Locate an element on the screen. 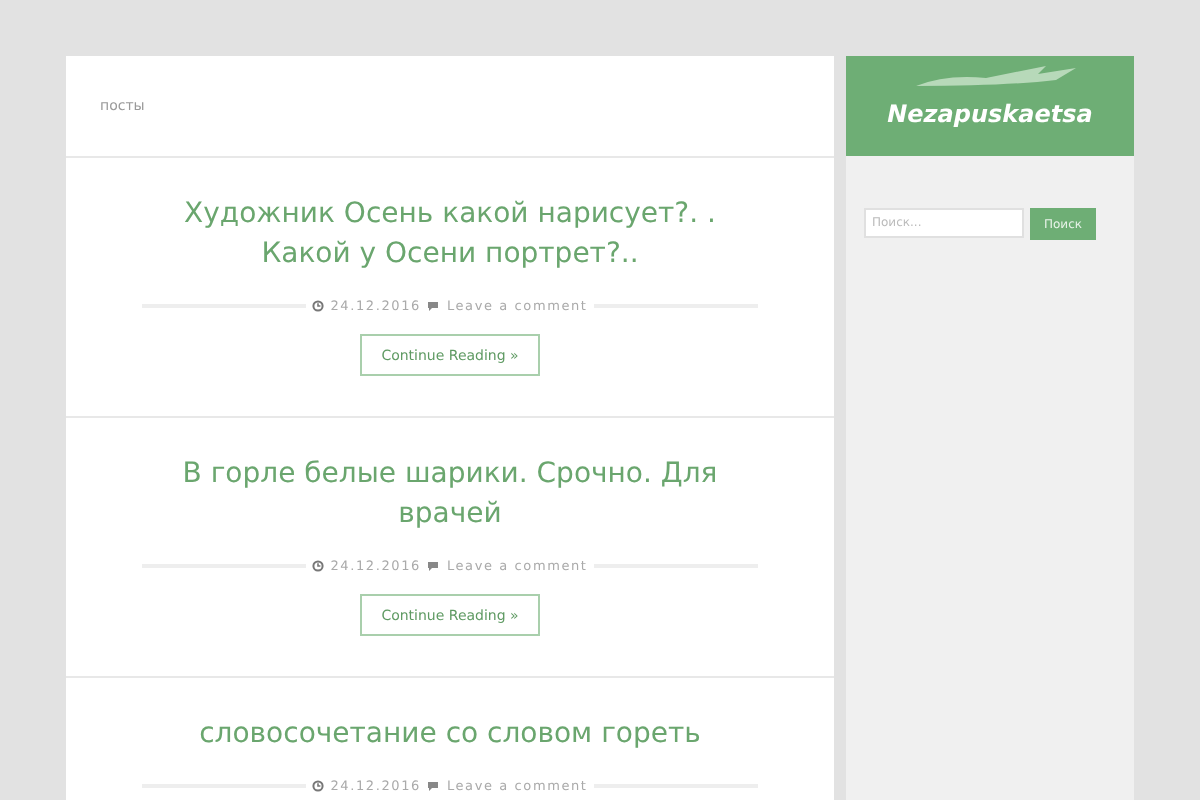 Image resolution: width=1200 pixels, height=800 pixels. logo: Nezapuskaetsa is located at coordinates (990, 106).